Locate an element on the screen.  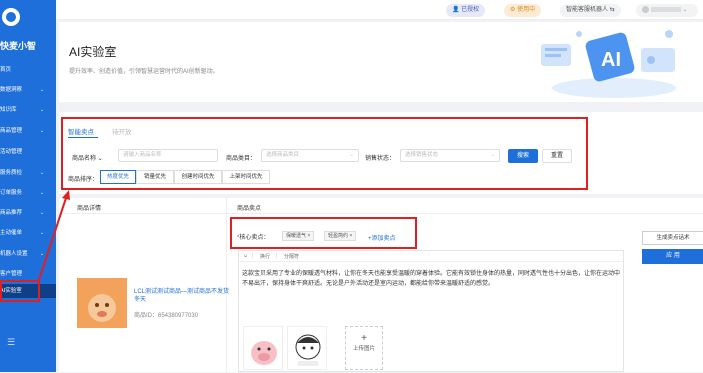
upload-image-button: + 上传图片 is located at coordinates (364, 348).